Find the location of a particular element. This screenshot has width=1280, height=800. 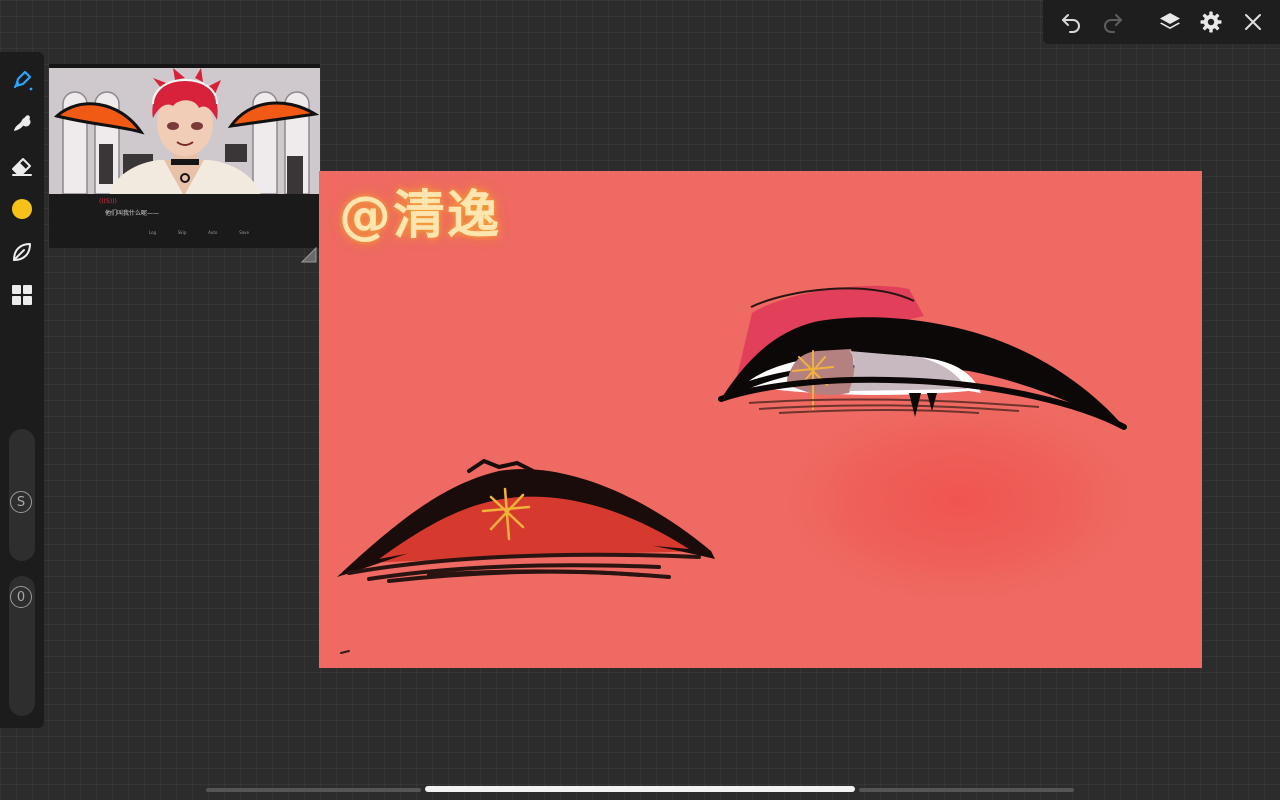

pen-icon is located at coordinates (23, 80).